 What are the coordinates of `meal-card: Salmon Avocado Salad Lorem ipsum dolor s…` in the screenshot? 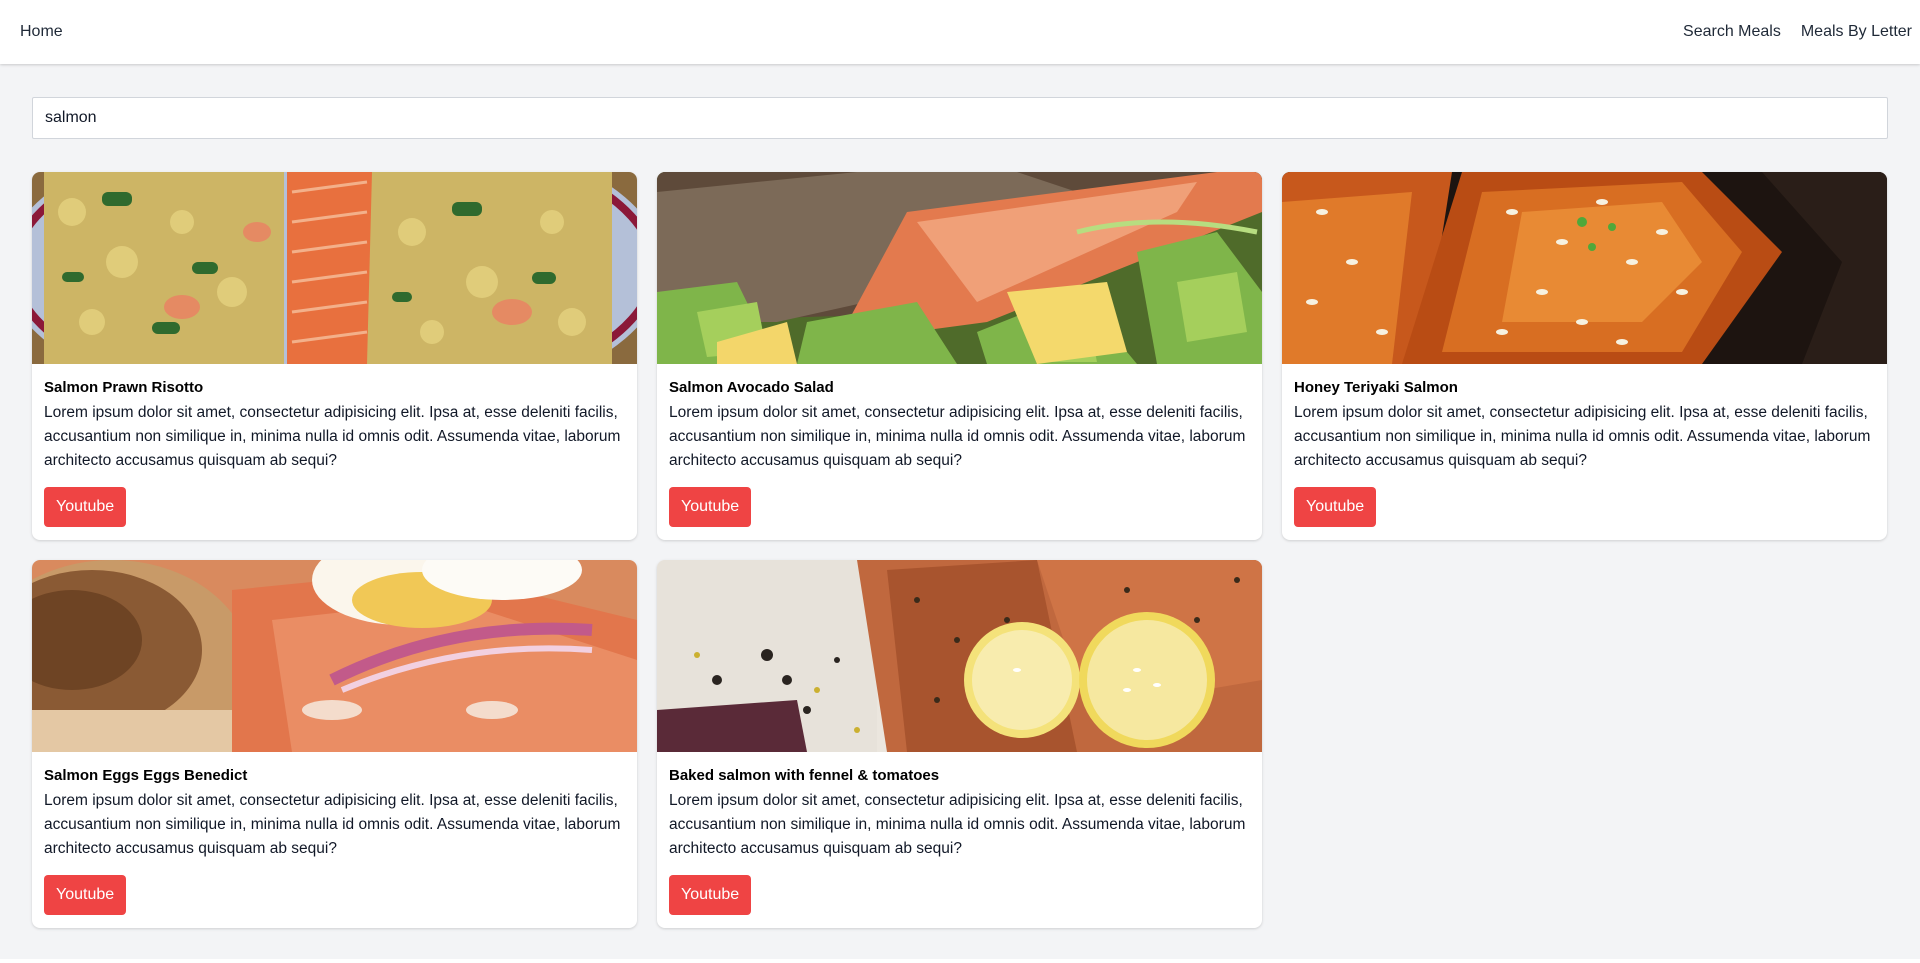 It's located at (959, 356).